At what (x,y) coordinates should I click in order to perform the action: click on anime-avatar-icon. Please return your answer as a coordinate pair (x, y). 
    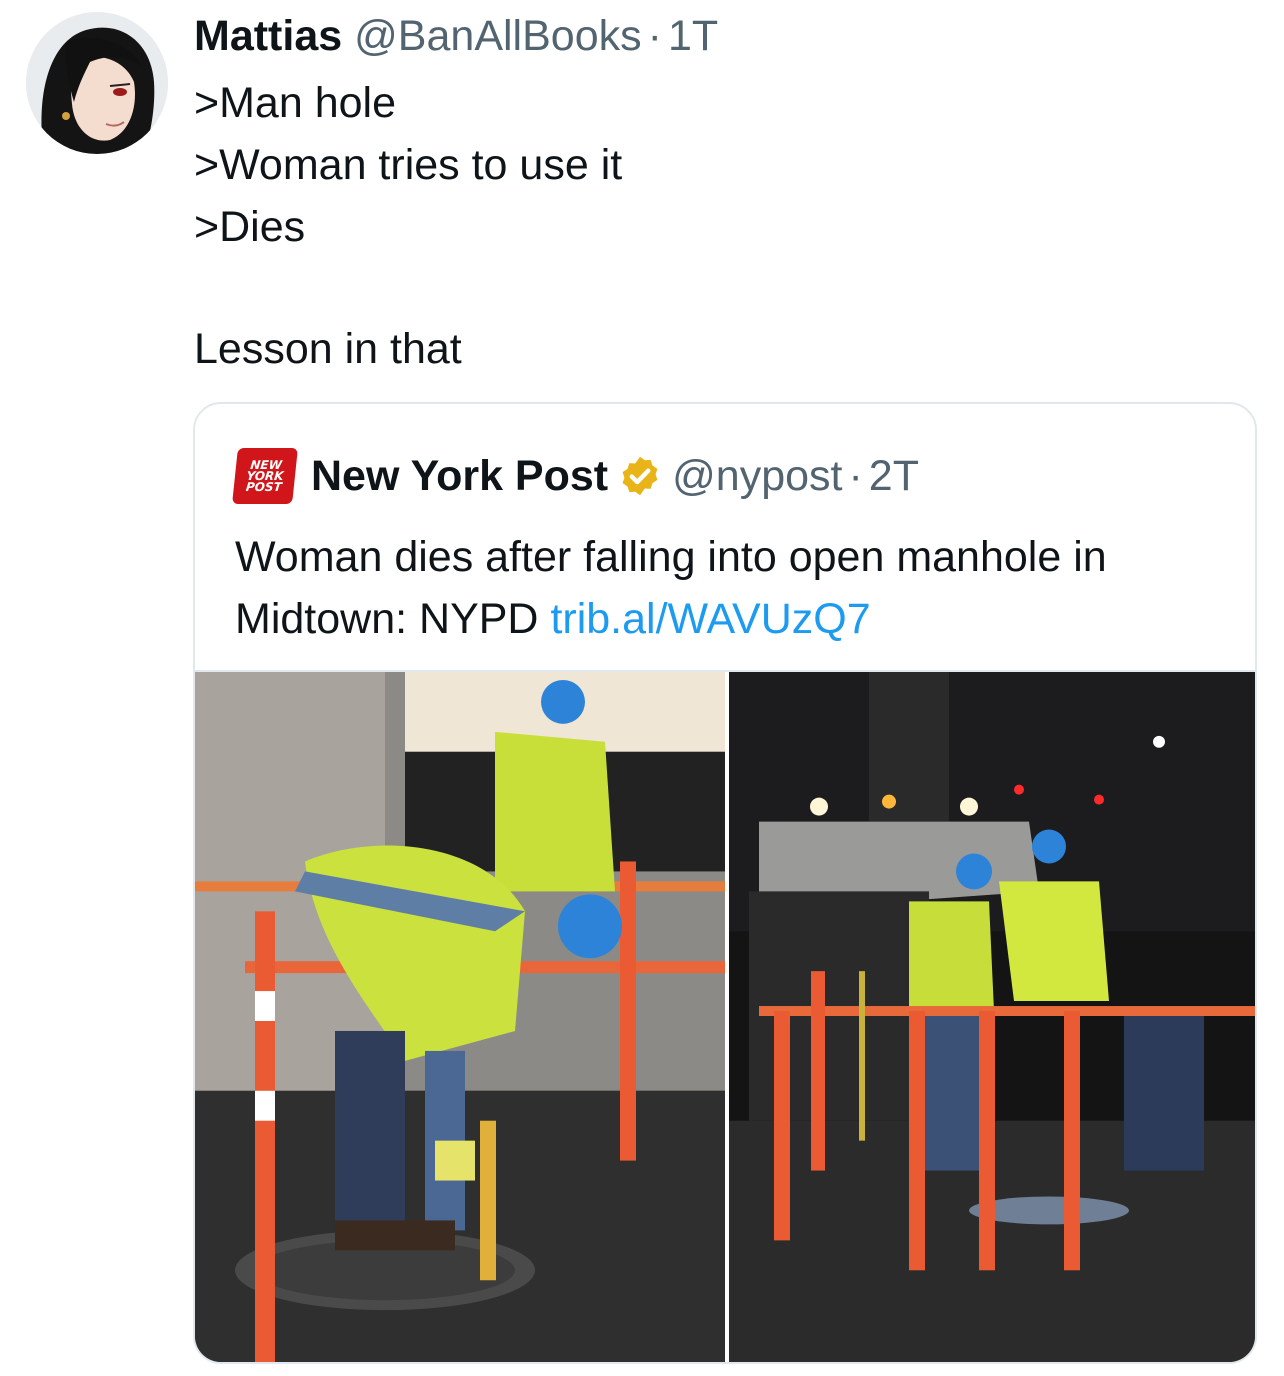
    Looking at the image, I should click on (97, 83).